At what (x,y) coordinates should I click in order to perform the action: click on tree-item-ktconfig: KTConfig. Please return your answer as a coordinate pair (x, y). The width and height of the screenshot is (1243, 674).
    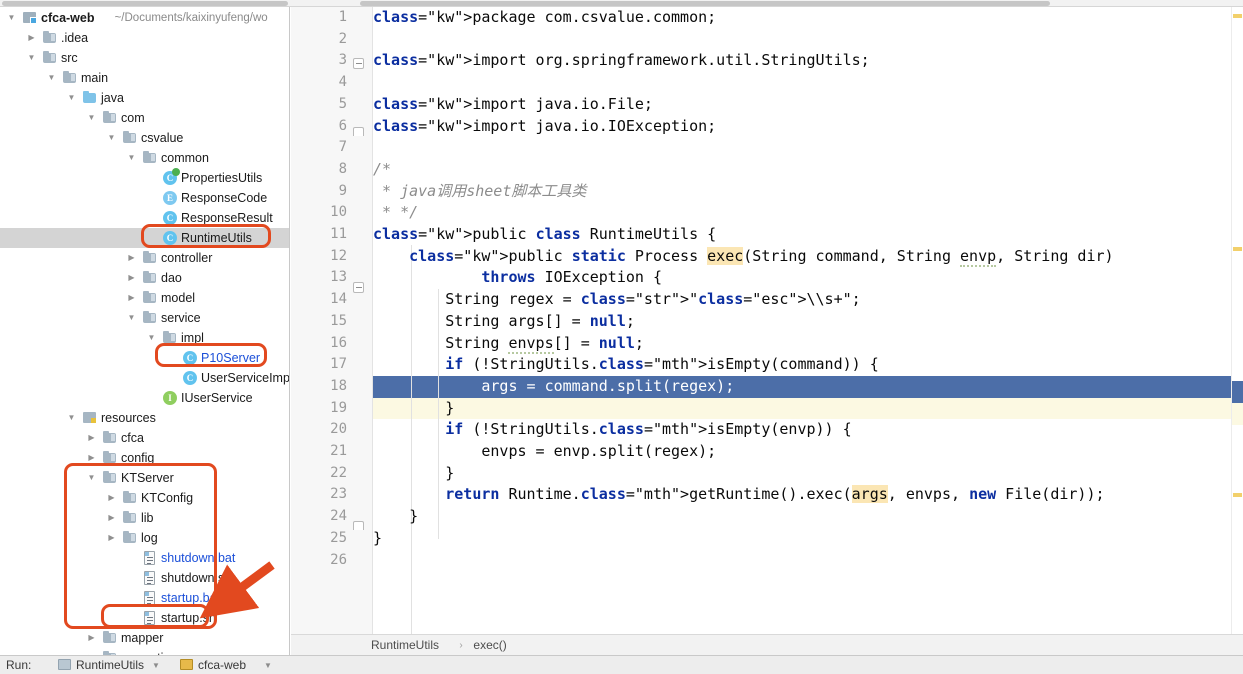
    Looking at the image, I should click on (144, 498).